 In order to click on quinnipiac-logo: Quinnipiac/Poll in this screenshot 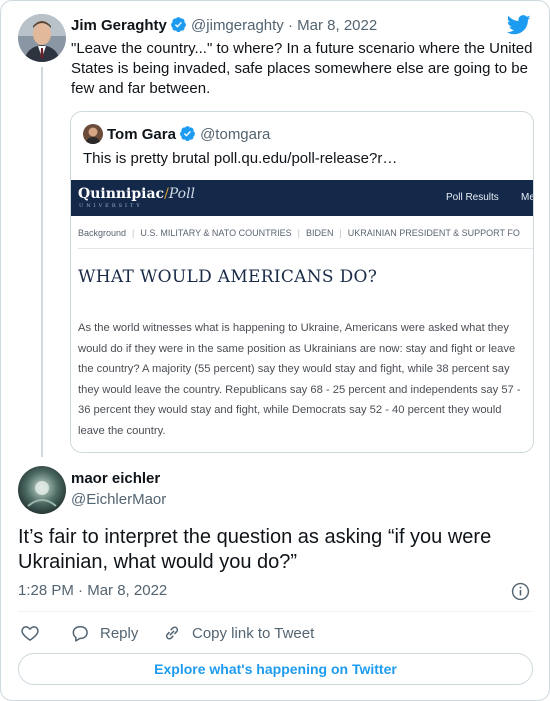, I will do `click(137, 194)`.